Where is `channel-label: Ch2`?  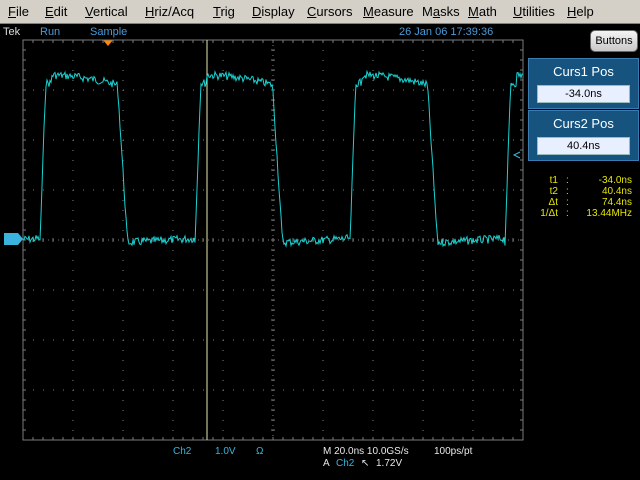 channel-label: Ch2 is located at coordinates (182, 451).